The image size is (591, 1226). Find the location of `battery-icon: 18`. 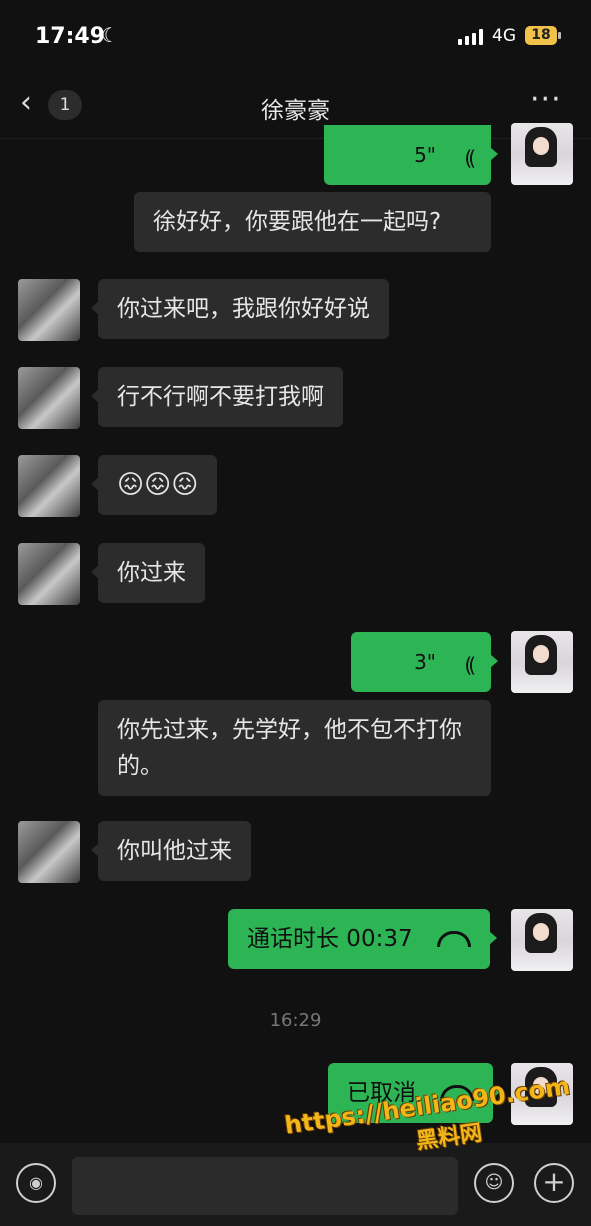

battery-icon: 18 is located at coordinates (541, 35).